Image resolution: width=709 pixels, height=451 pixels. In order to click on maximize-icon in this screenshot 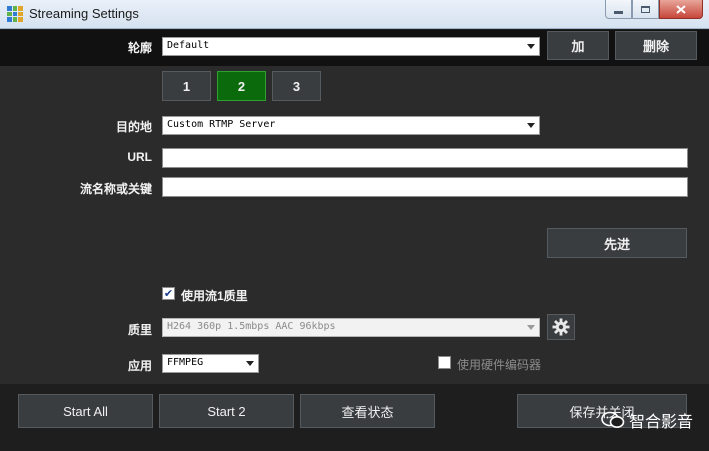, I will do `click(645, 9)`.